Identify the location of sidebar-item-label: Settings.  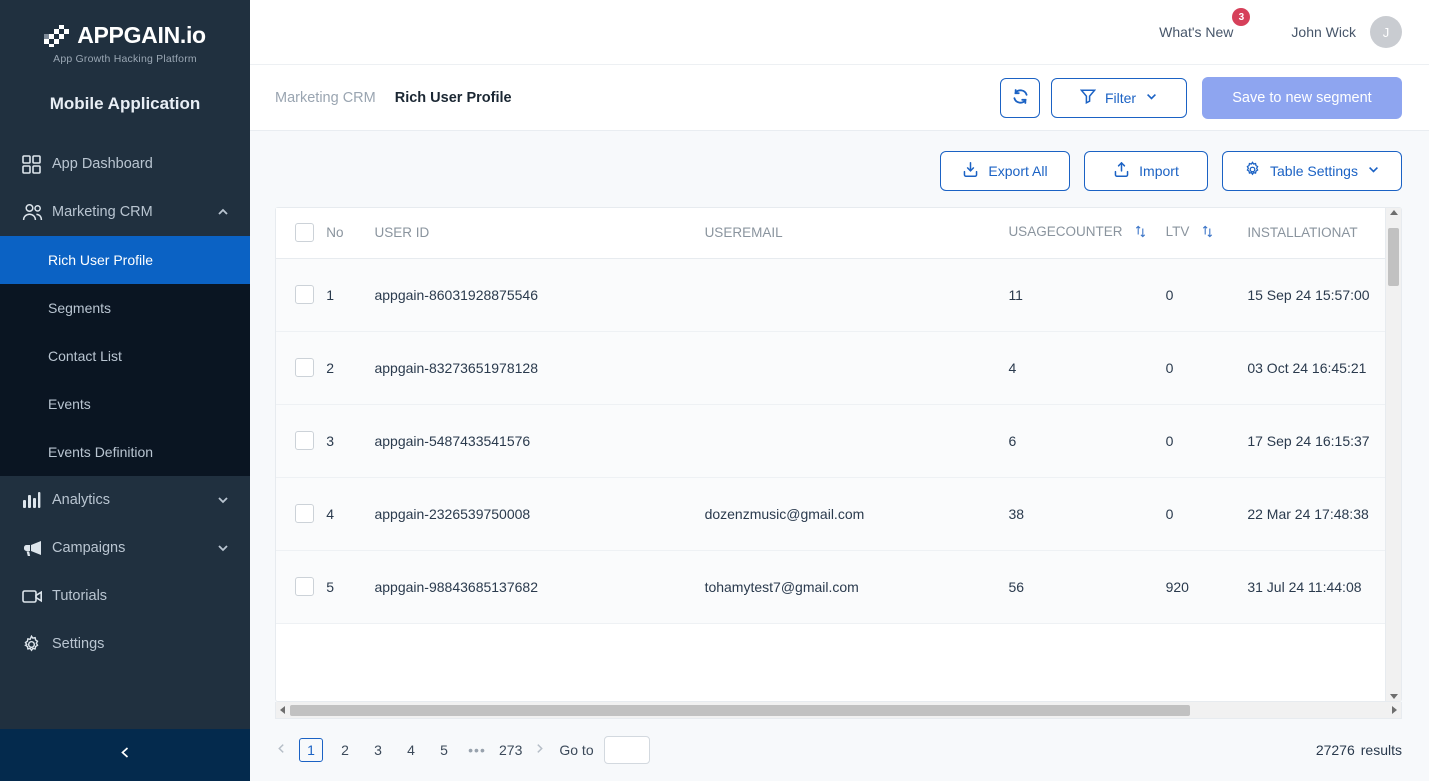
(78, 644).